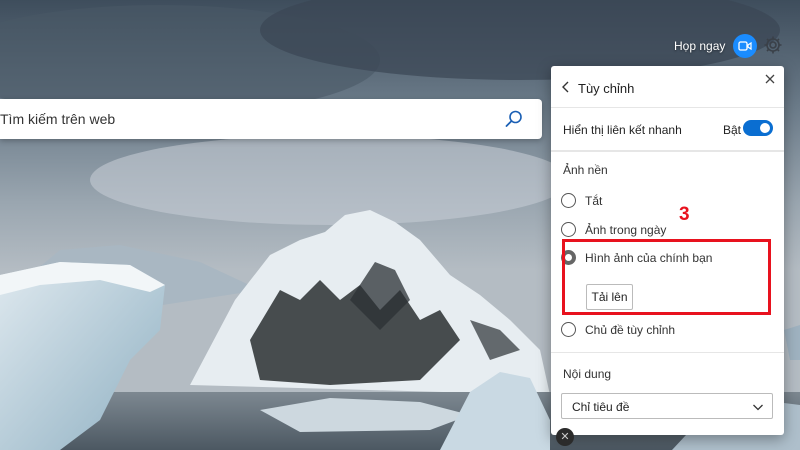  What do you see at coordinates (594, 200) in the screenshot?
I see `radio-label: Tắt` at bounding box center [594, 200].